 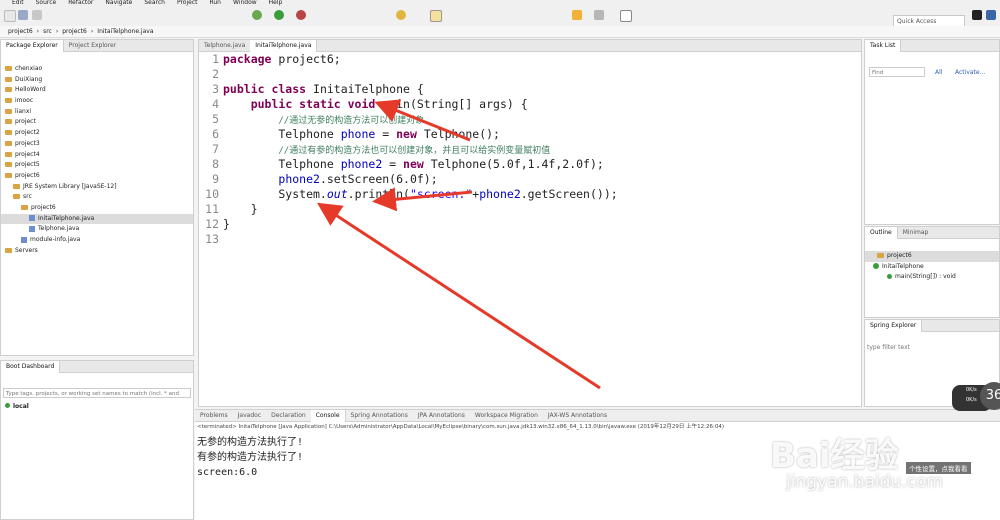 What do you see at coordinates (422, 120) in the screenshot?
I see `arrow-to-main` at bounding box center [422, 120].